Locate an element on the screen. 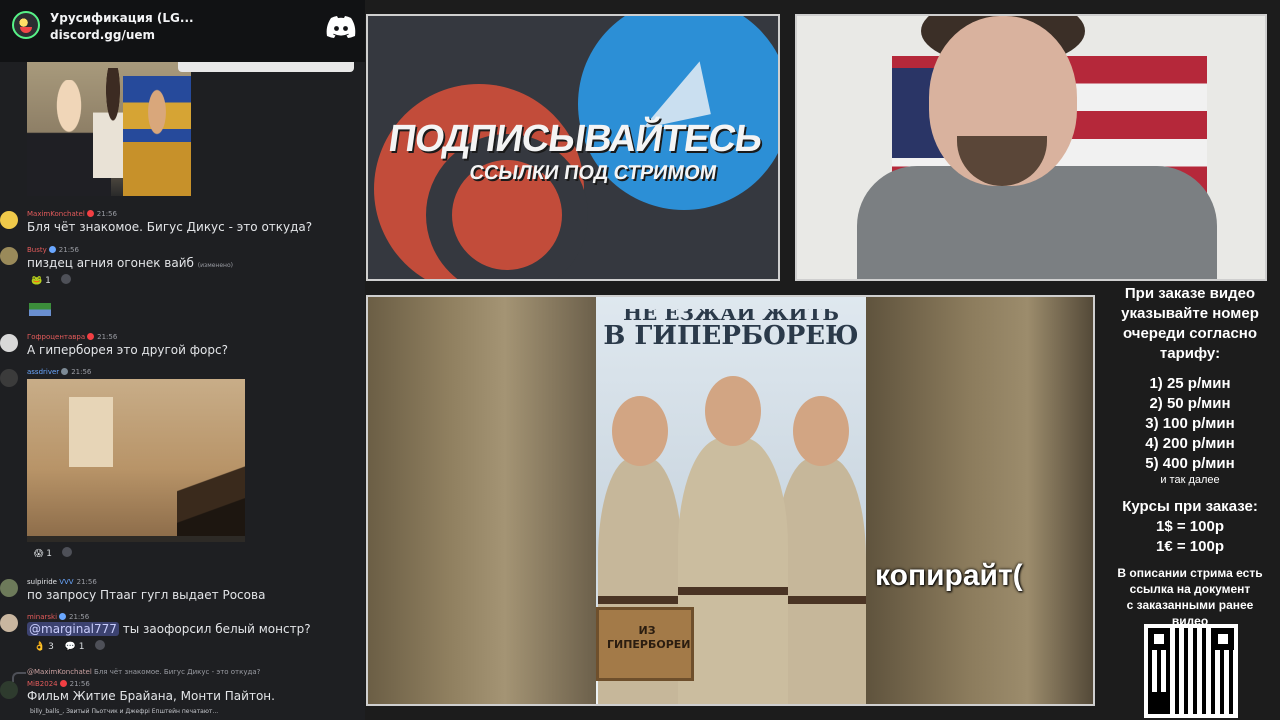 The width and height of the screenshot is (1280, 720). price-heading-line: При заказе видео is located at coordinates (1190, 293).